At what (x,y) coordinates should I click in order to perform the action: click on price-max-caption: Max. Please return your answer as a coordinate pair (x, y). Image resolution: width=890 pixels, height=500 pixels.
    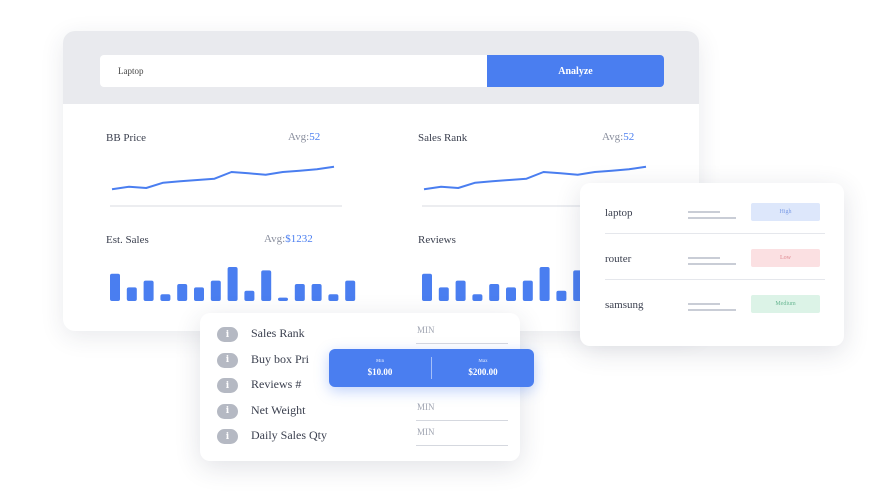
    Looking at the image, I should click on (483, 361).